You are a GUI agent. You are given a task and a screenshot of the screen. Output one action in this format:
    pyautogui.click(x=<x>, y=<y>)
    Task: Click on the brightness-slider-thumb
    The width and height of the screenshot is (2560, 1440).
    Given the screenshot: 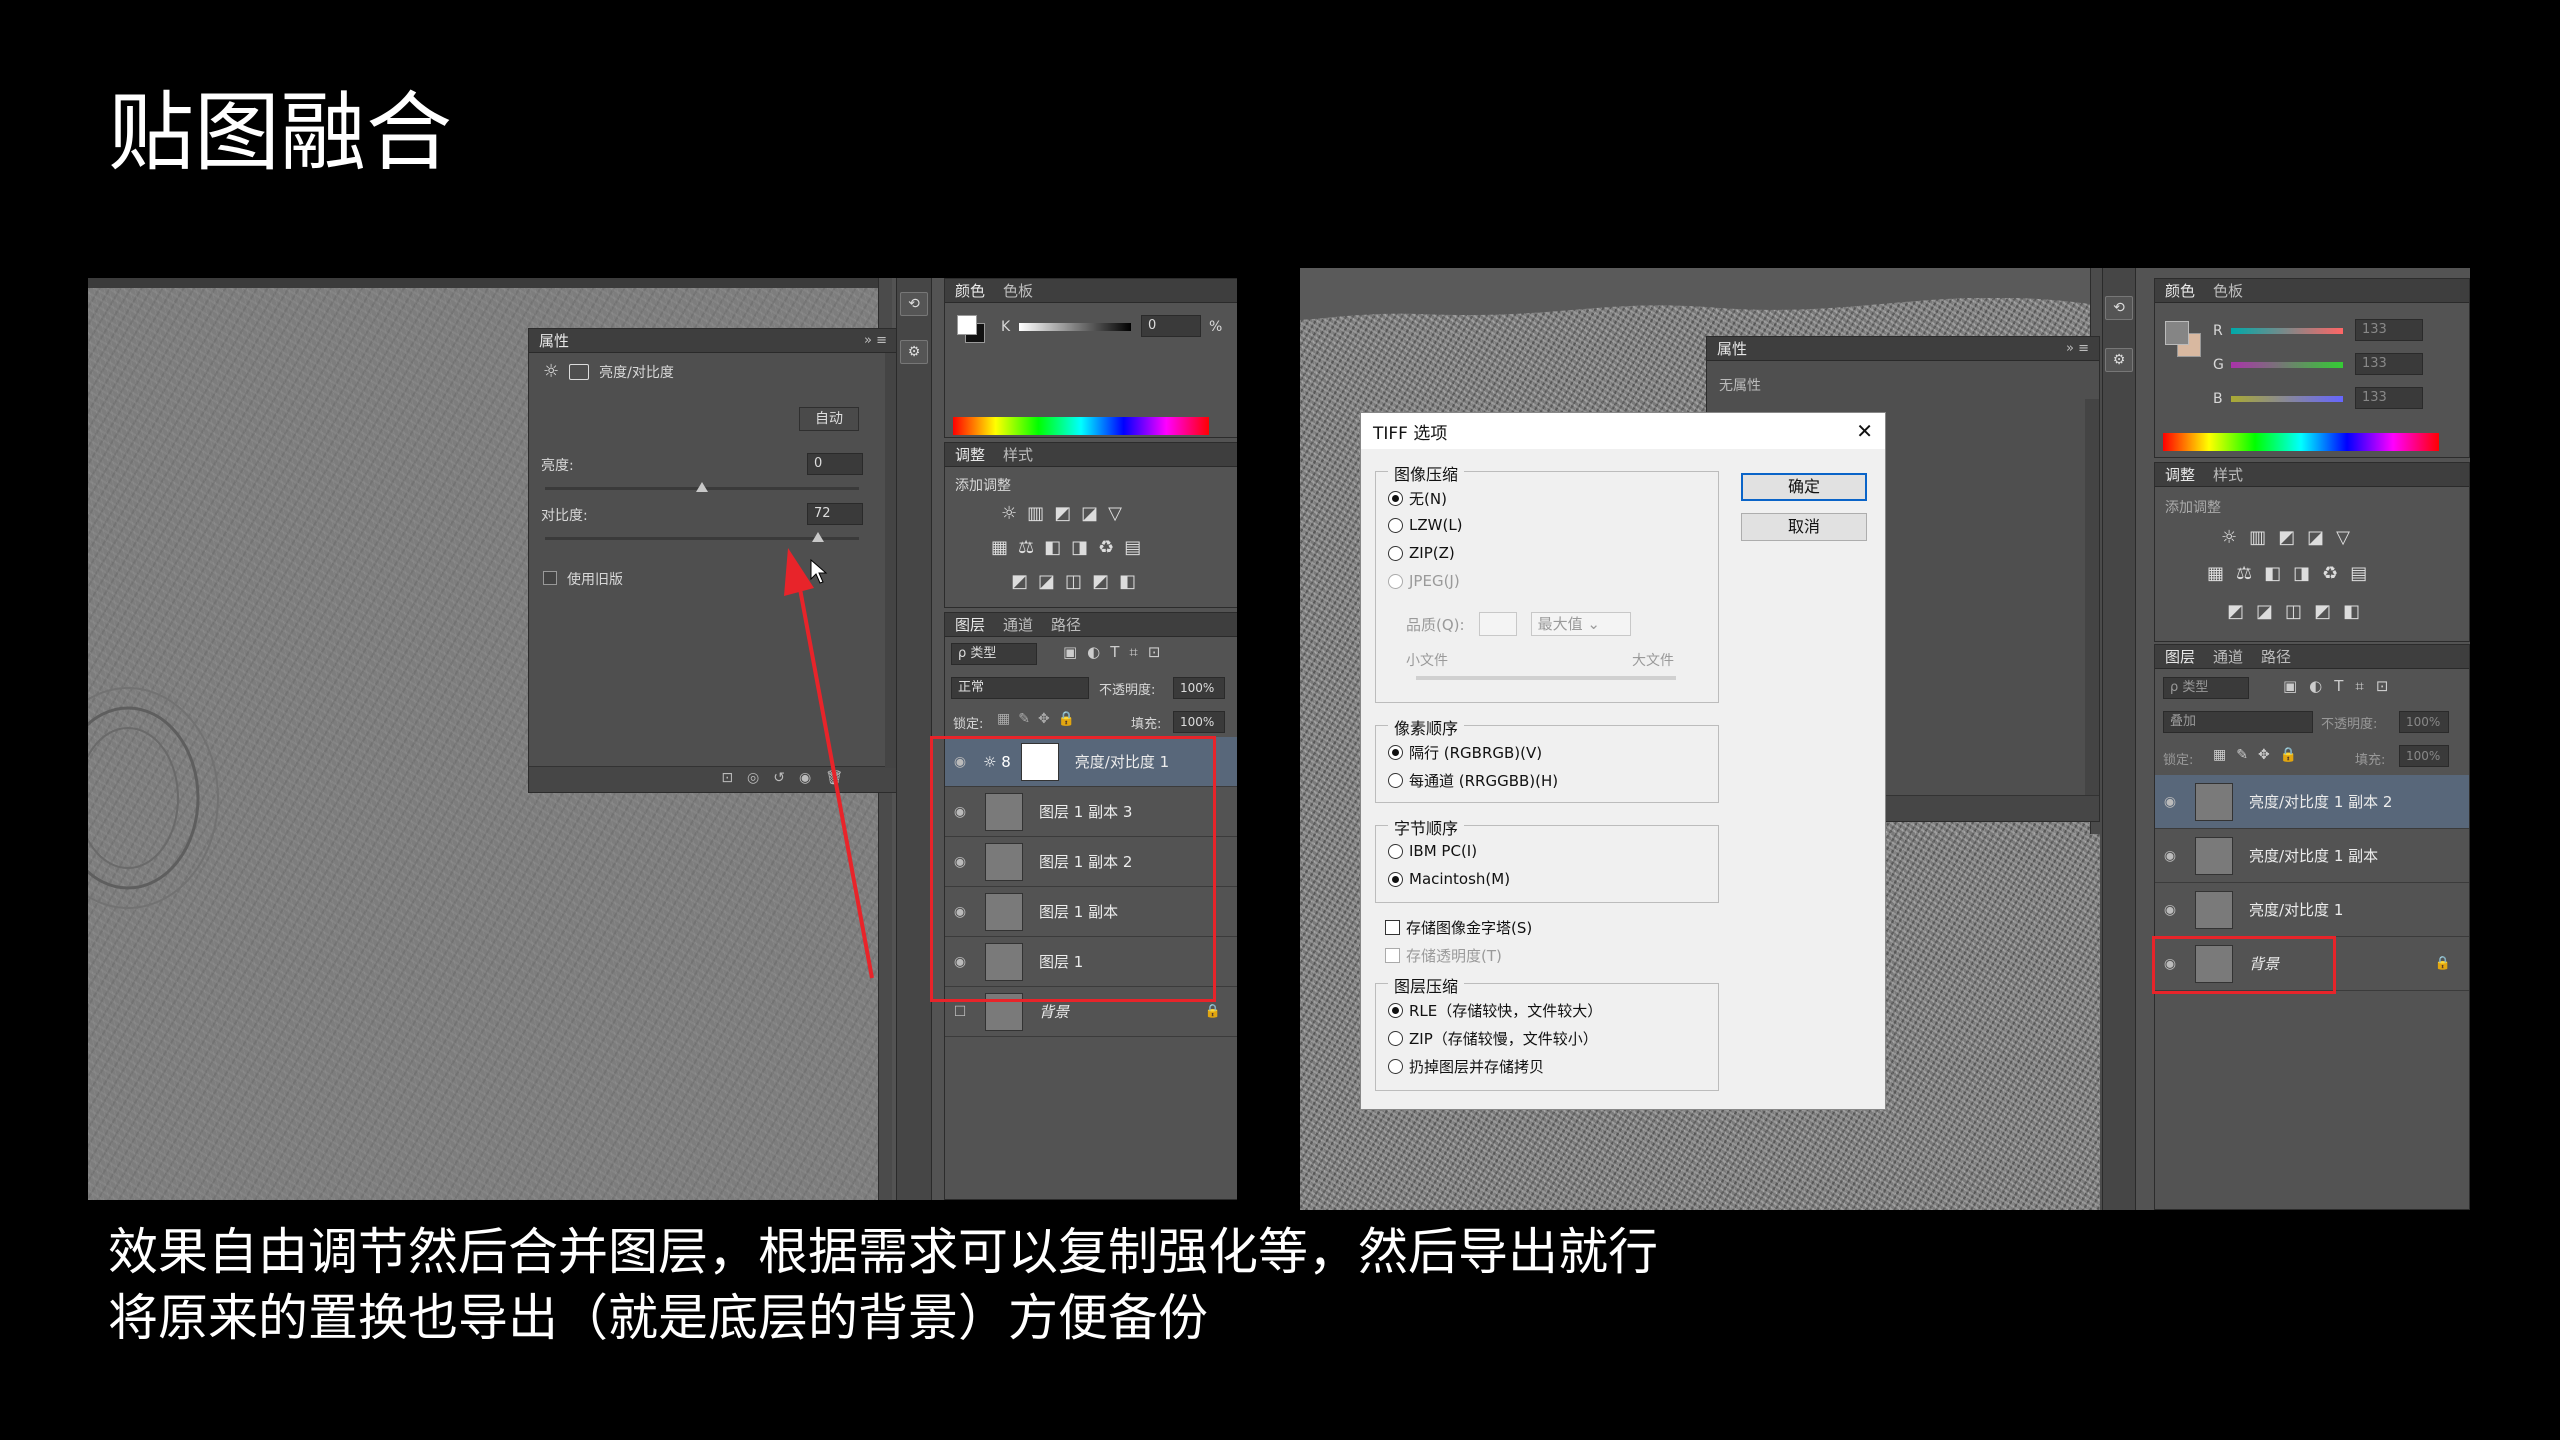 What is the action you would take?
    pyautogui.click(x=702, y=487)
    